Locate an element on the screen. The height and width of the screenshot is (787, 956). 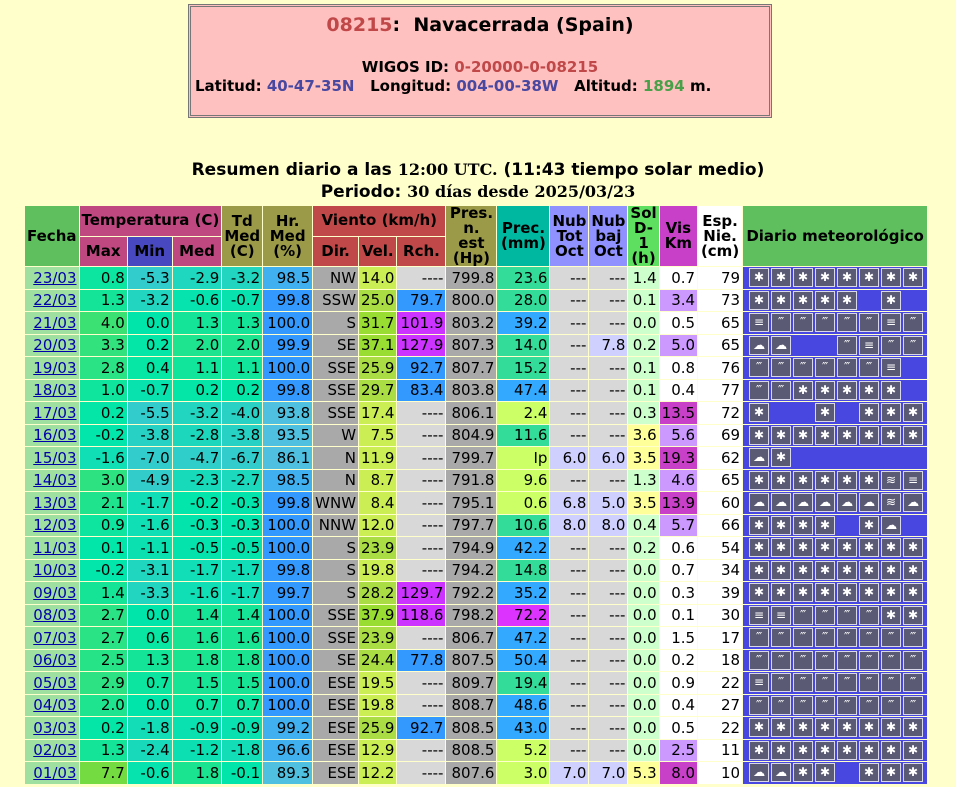
date-link: 18/03 is located at coordinates (54, 390).